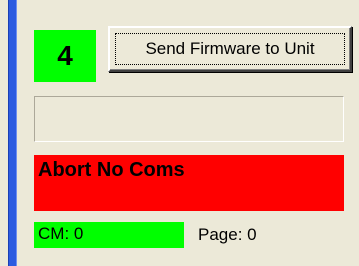  Describe the element at coordinates (111, 170) in the screenshot. I see `abort-status-text: Abort No Coms` at that location.